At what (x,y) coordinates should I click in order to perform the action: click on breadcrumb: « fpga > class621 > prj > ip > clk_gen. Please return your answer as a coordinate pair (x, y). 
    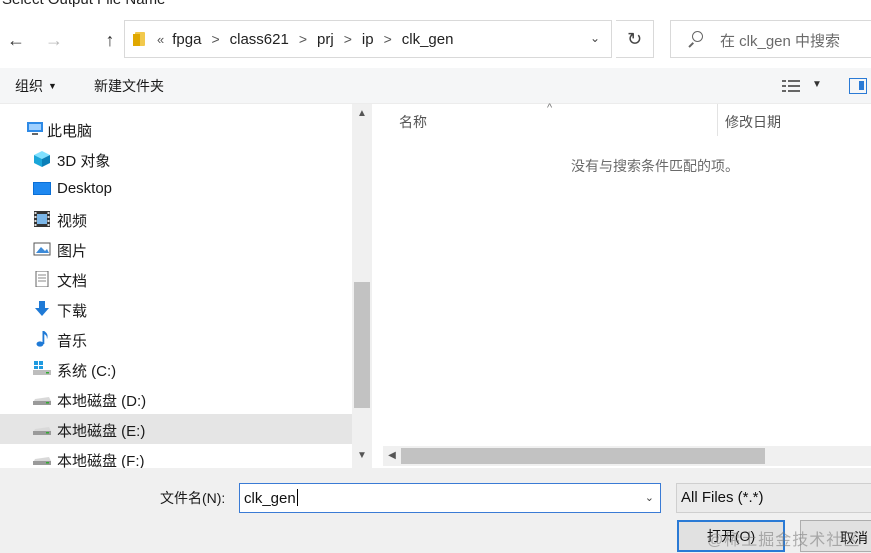
    Looking at the image, I should click on (305, 39).